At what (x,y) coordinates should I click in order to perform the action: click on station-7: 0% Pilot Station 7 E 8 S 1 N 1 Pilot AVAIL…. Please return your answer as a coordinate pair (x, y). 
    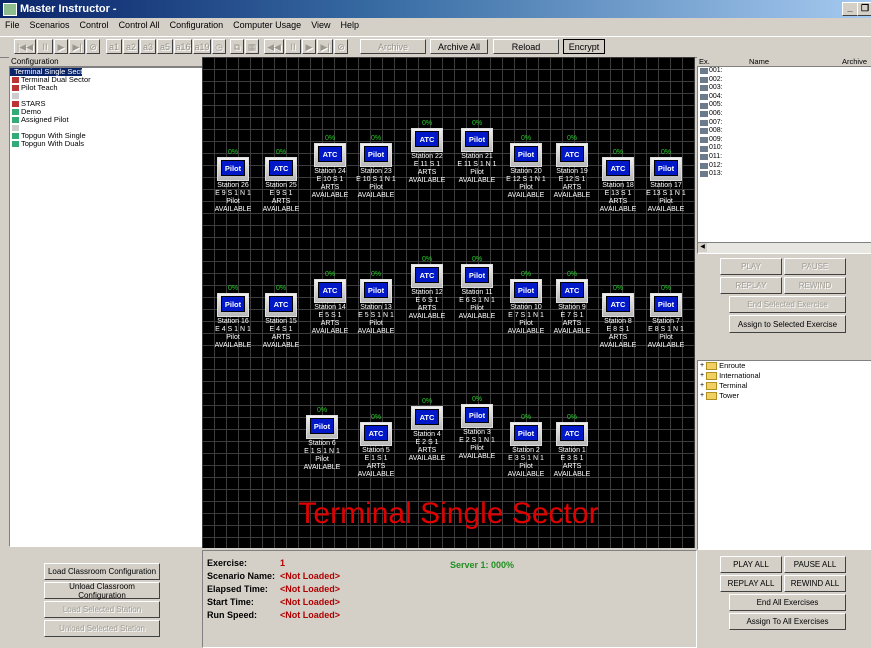
    Looking at the image, I should click on (666, 317).